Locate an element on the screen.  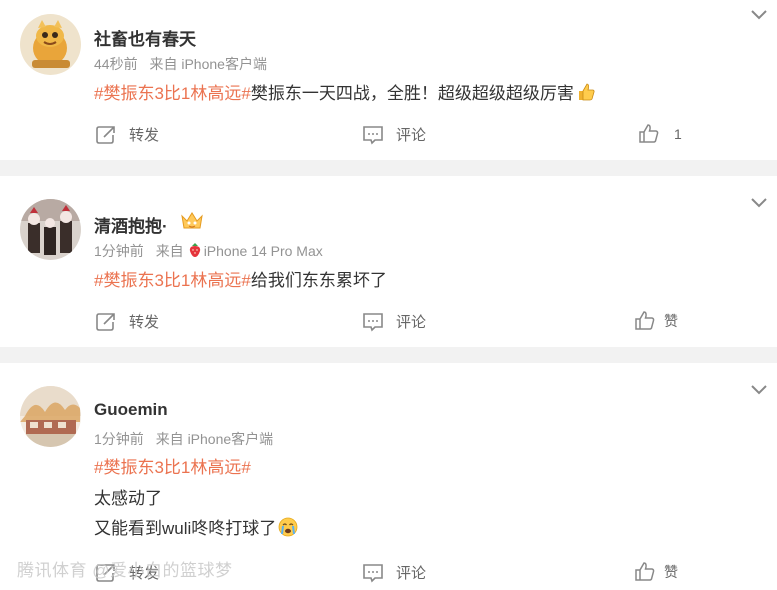
comment-meta: 1分钟前 来自 iPhone 14 Pro Max is located at coordinates (212, 251).